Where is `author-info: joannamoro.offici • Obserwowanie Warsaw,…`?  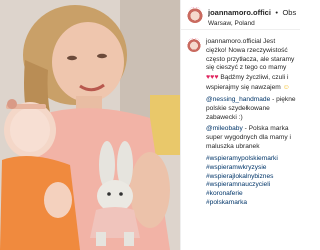
author-info: joannamoro.offici • Obserwowanie Warsaw,… is located at coordinates (252, 15).